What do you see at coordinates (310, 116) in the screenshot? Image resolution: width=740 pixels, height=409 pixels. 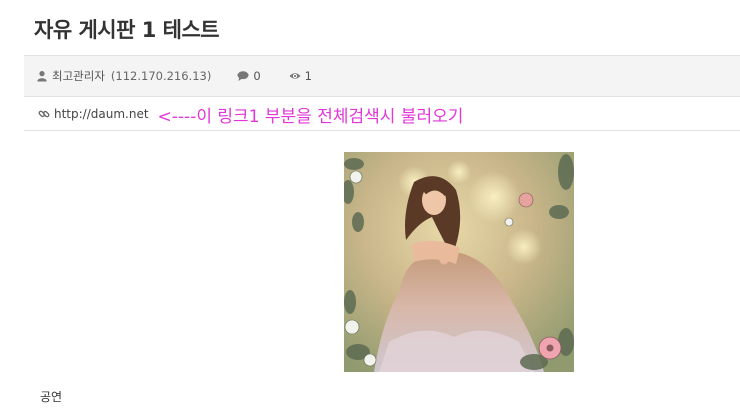 I see `annotation-note: <----이 링크1 부분을 전체검색시 불러오기` at bounding box center [310, 116].